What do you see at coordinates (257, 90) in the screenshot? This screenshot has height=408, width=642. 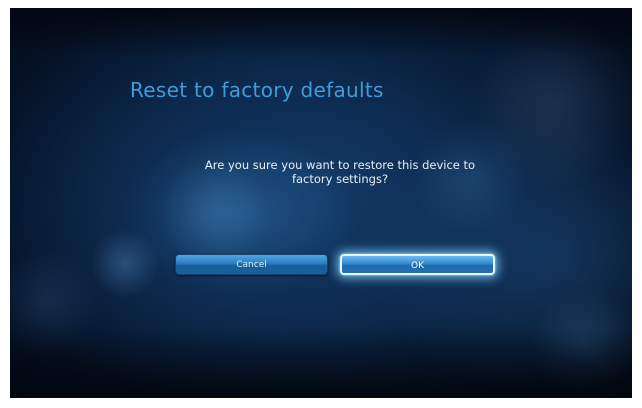 I see `dialog-title: Reset to factory defaults` at bounding box center [257, 90].